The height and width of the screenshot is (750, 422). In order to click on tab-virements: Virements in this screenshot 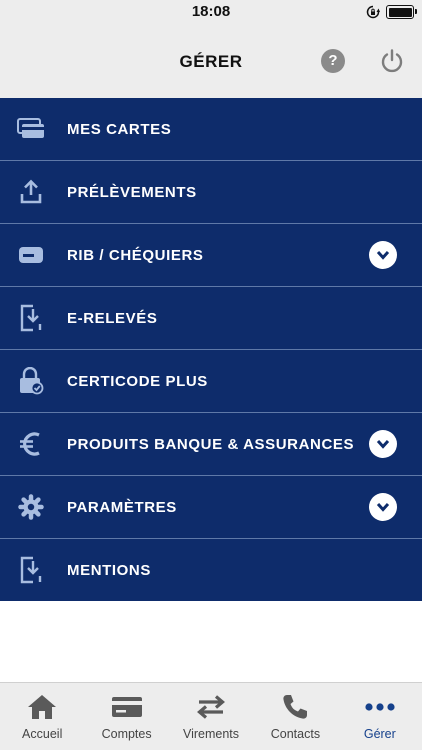, I will do `click(211, 716)`.